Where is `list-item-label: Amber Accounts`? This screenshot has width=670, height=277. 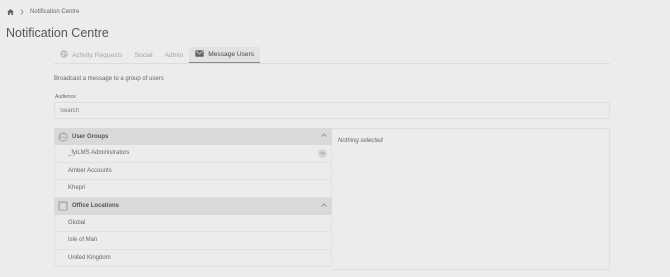
list-item-label: Amber Accounts is located at coordinates (90, 170).